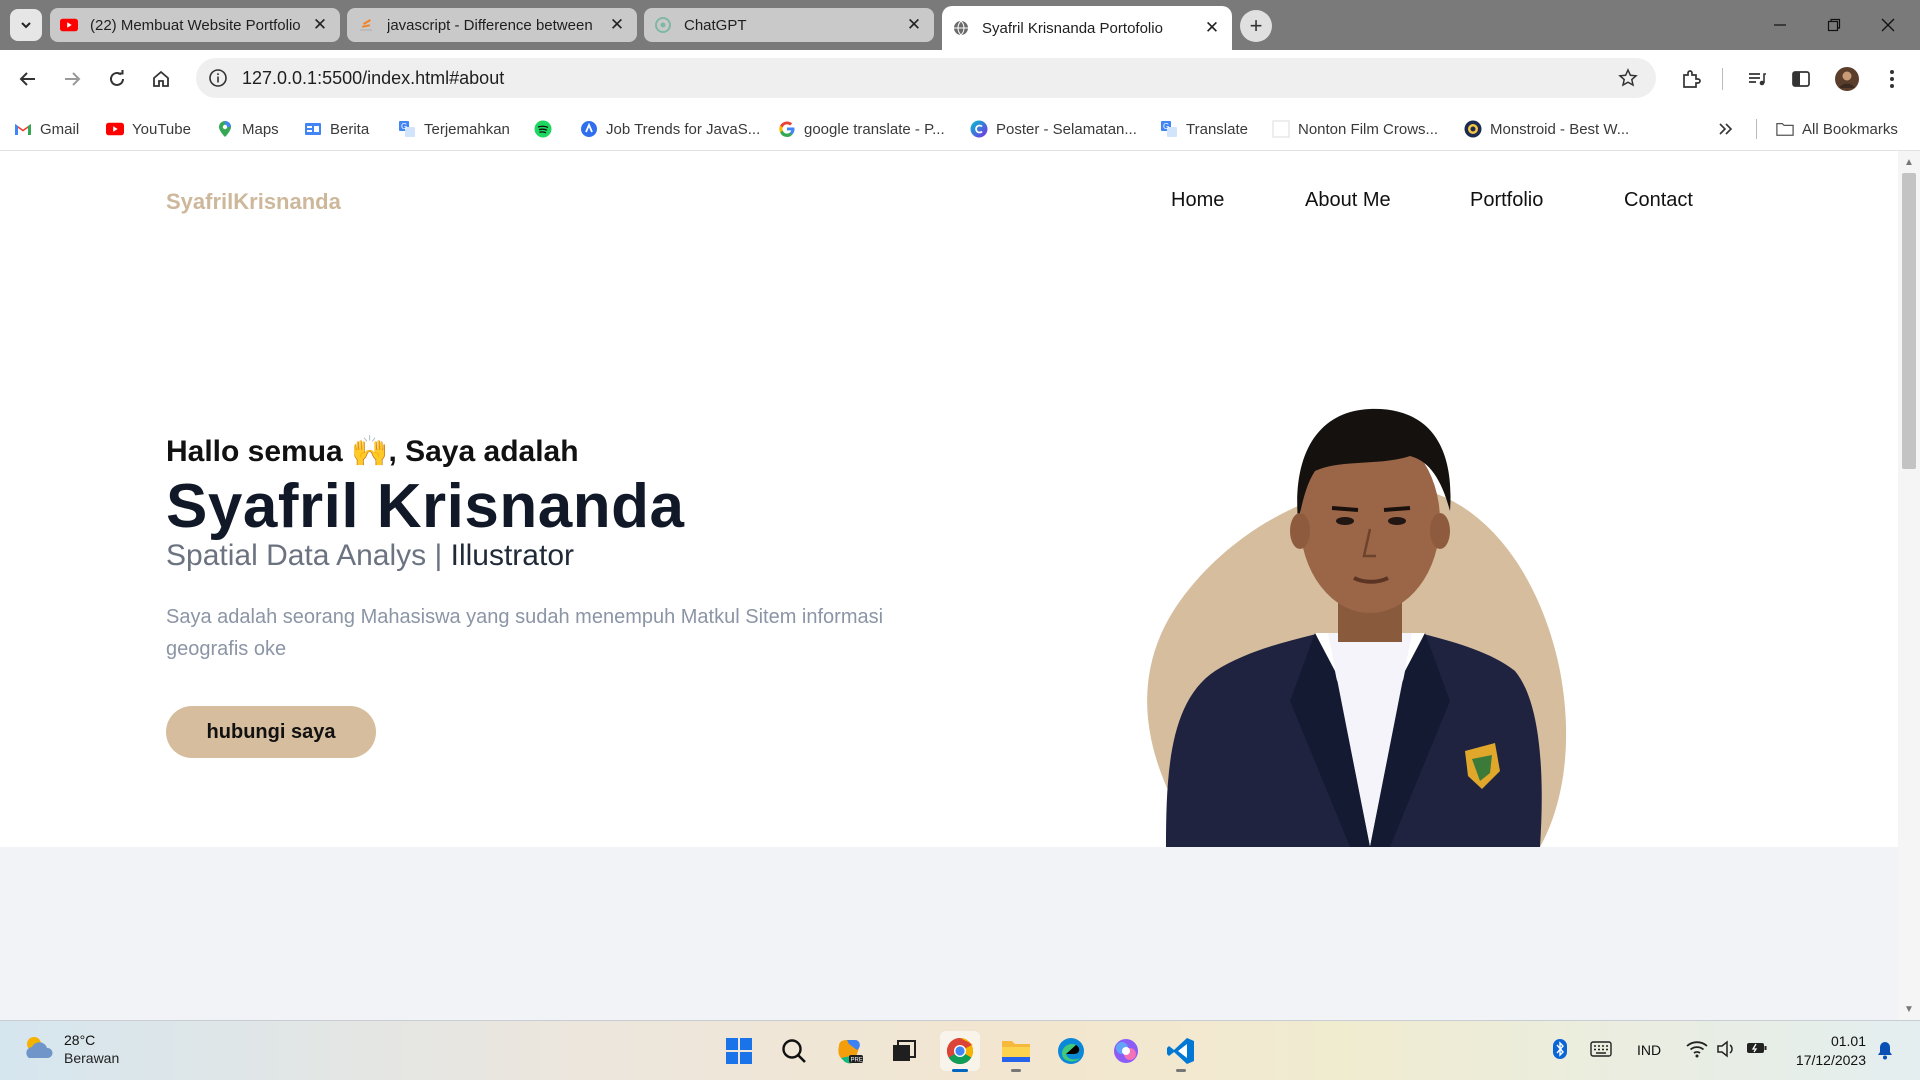 The image size is (1920, 1080). Describe the element at coordinates (926, 78) in the screenshot. I see `address-bar: 127.0.0.1:5500/index.html#about` at that location.